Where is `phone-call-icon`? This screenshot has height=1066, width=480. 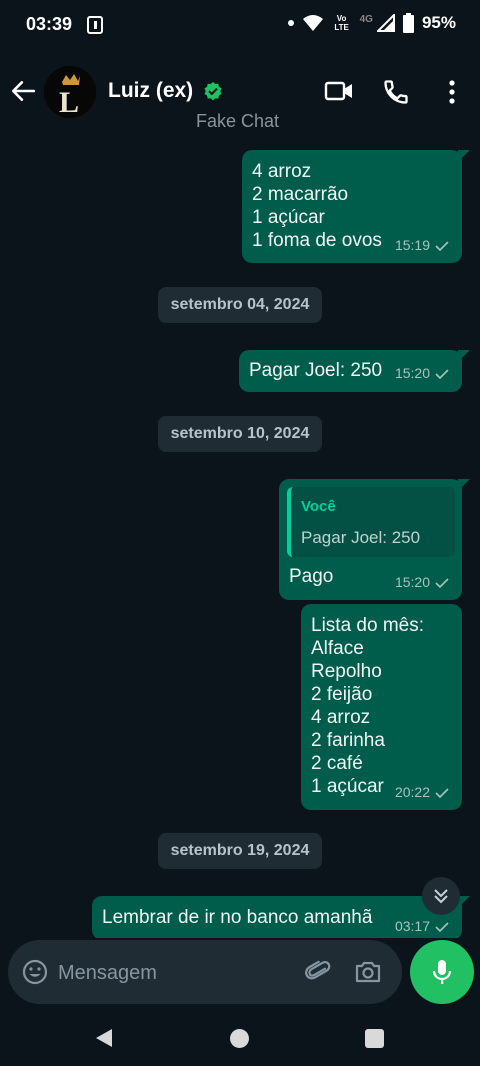
phone-call-icon is located at coordinates (396, 92).